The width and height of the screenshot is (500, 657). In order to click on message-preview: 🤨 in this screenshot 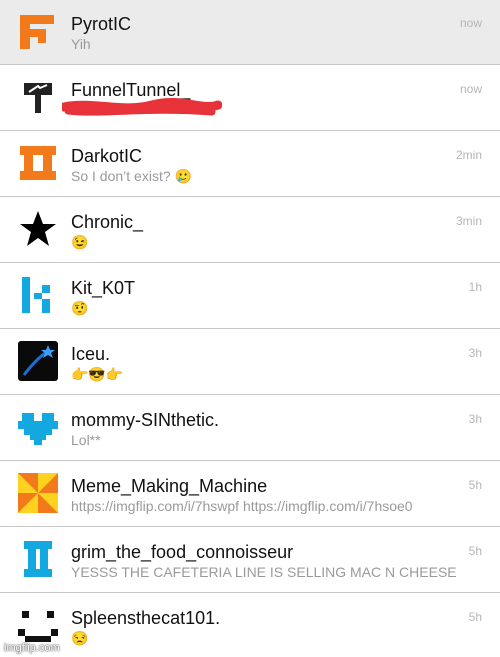, I will do `click(80, 308)`.